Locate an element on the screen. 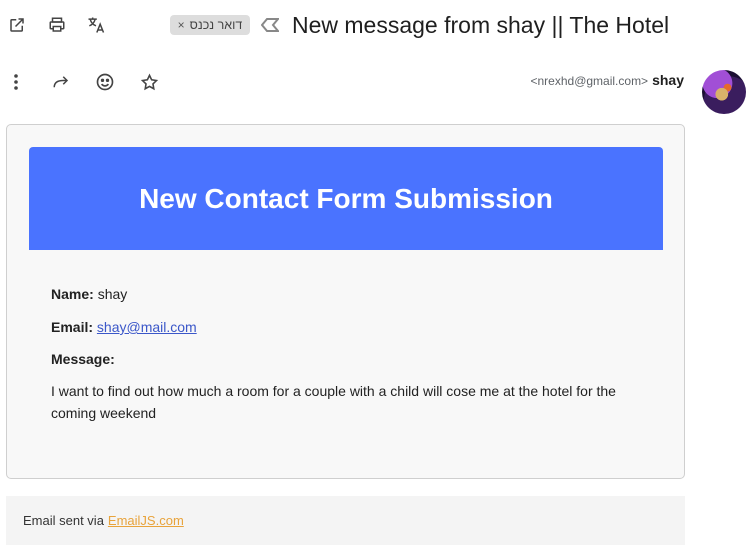  email-footer: Email sent via EmailJS.com is located at coordinates (345, 520).